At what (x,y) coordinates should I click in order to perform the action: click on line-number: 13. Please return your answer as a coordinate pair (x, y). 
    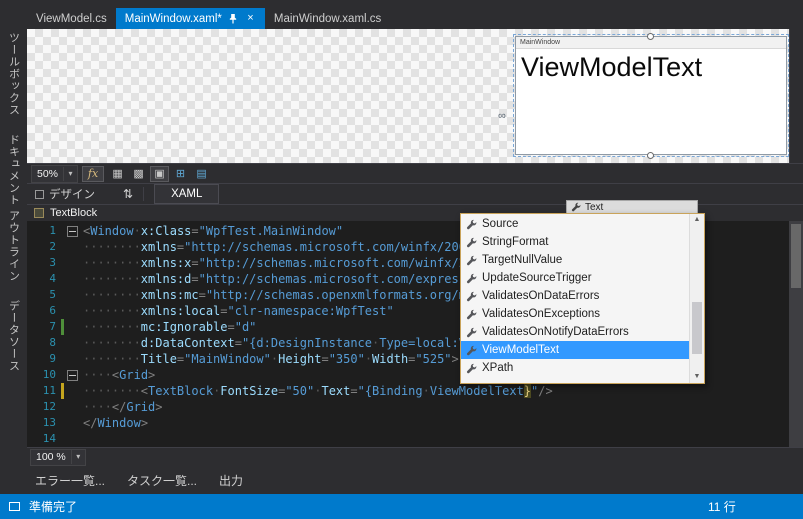
    Looking at the image, I should click on (49, 422).